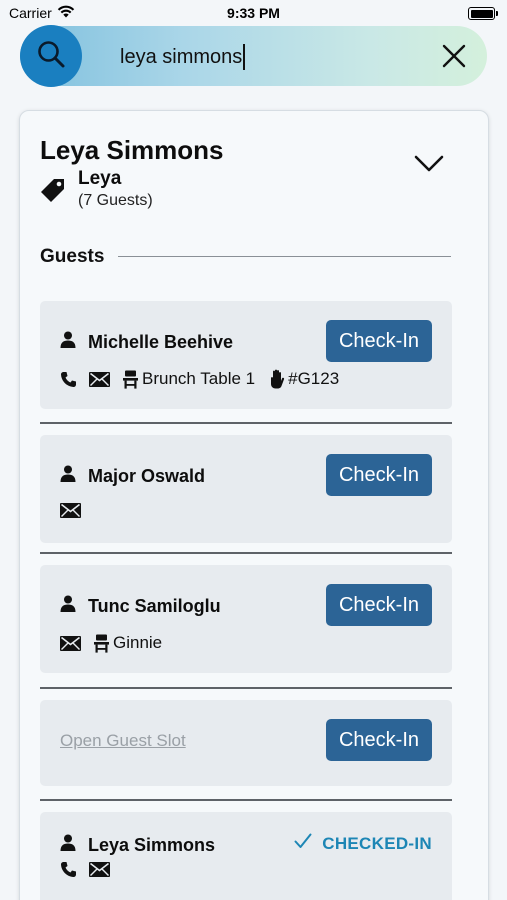  I want to click on clear-search-button, so click(454, 56).